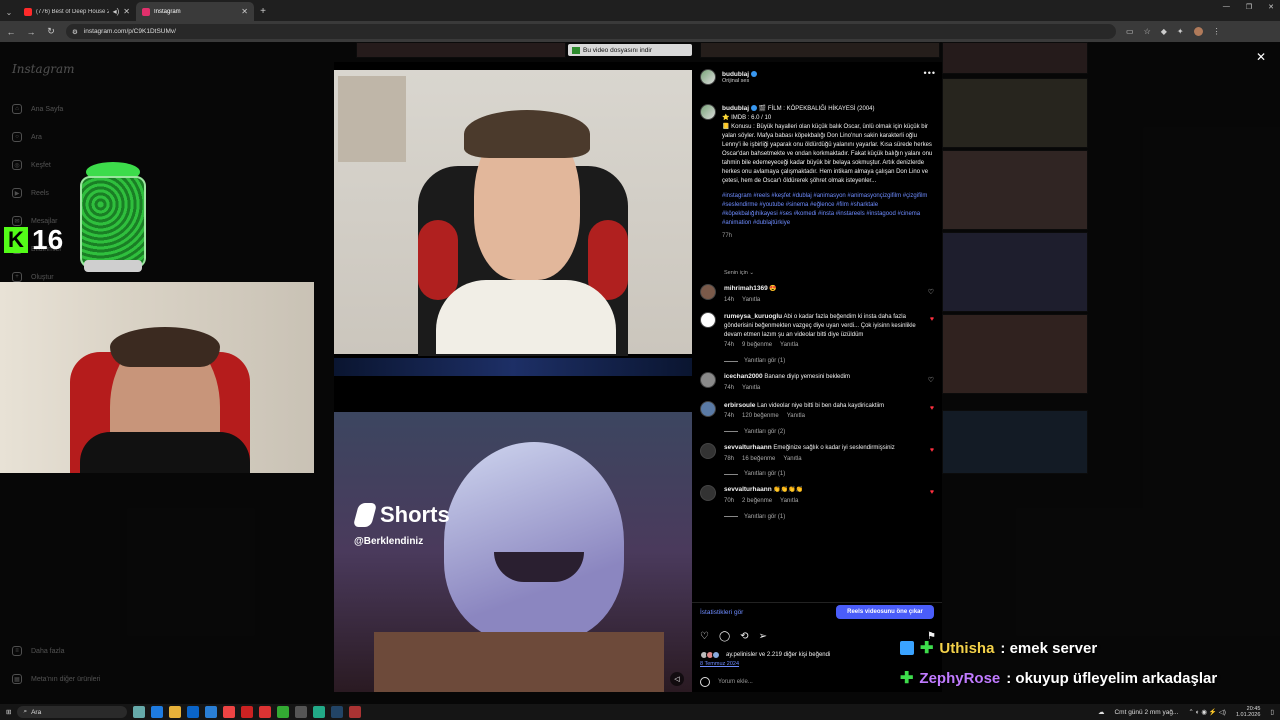 Image resolution: width=1280 pixels, height=720 pixels. What do you see at coordinates (263, 11) in the screenshot?
I see `new-tab-button: +` at bounding box center [263, 11].